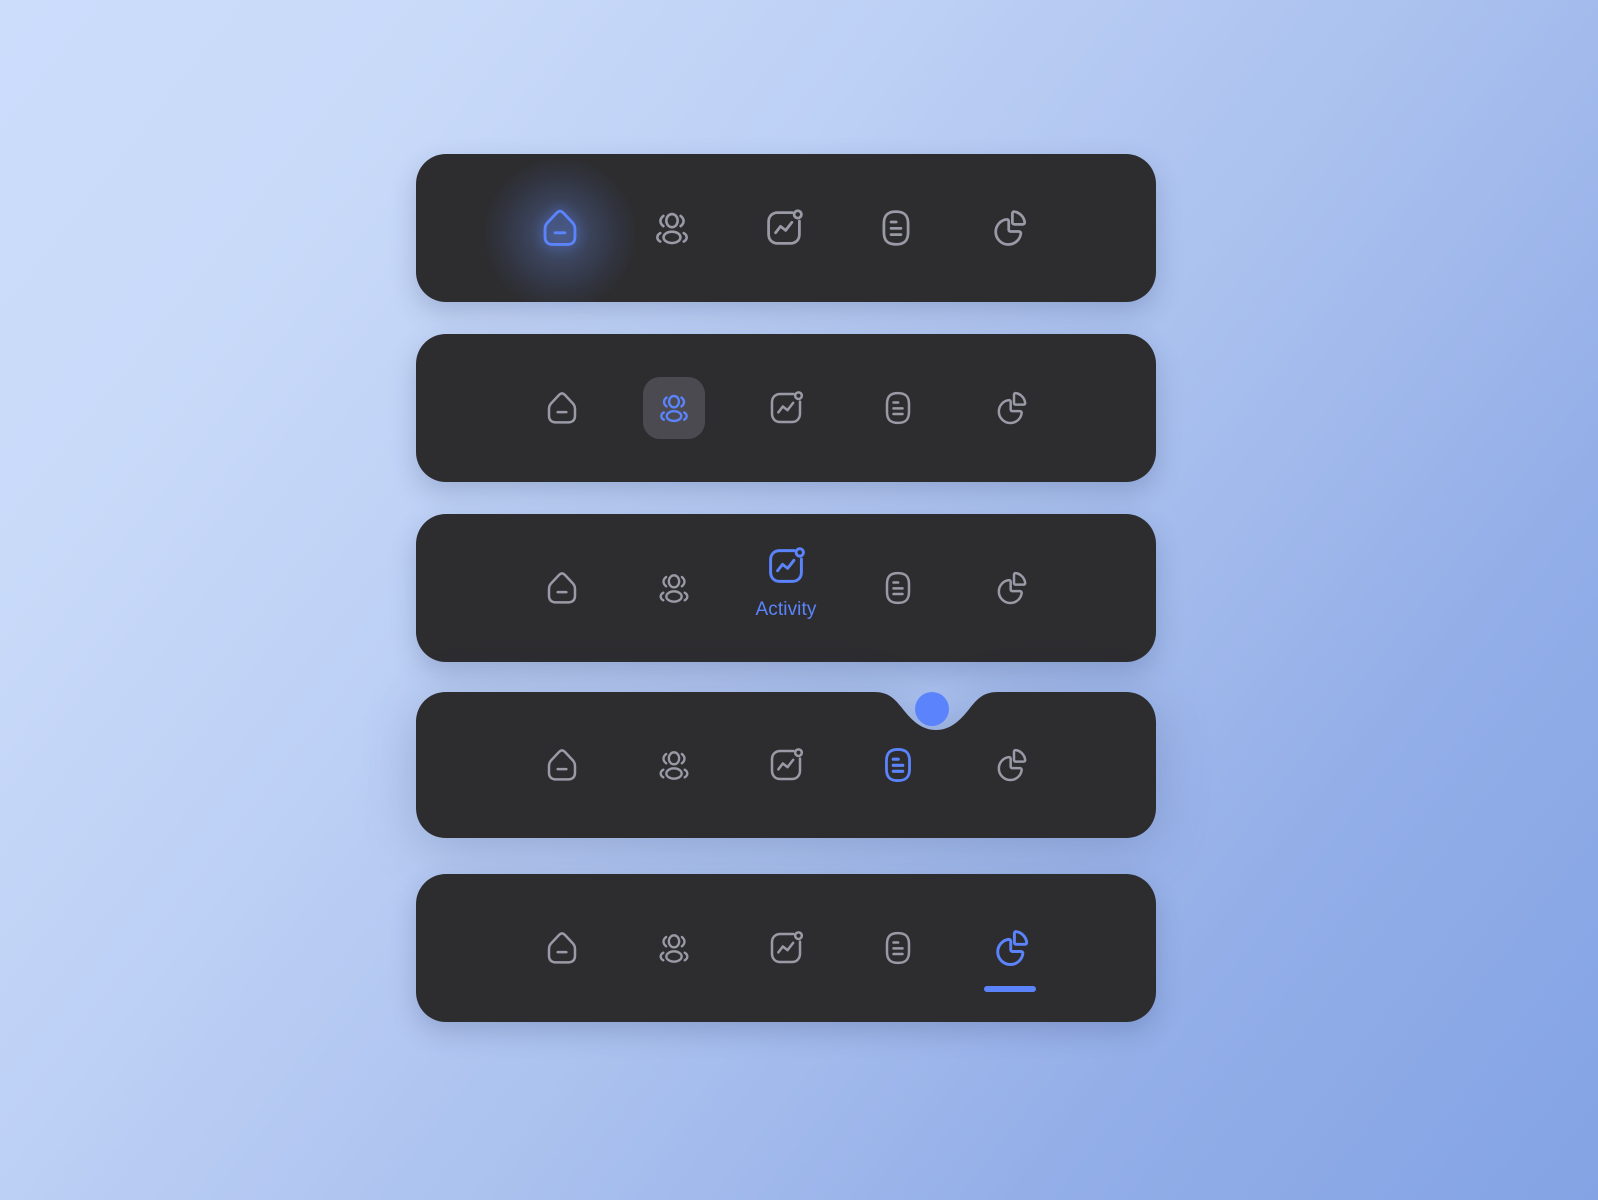 The height and width of the screenshot is (1200, 1598). I want to click on navbar-label-variant: Activity, so click(786, 588).